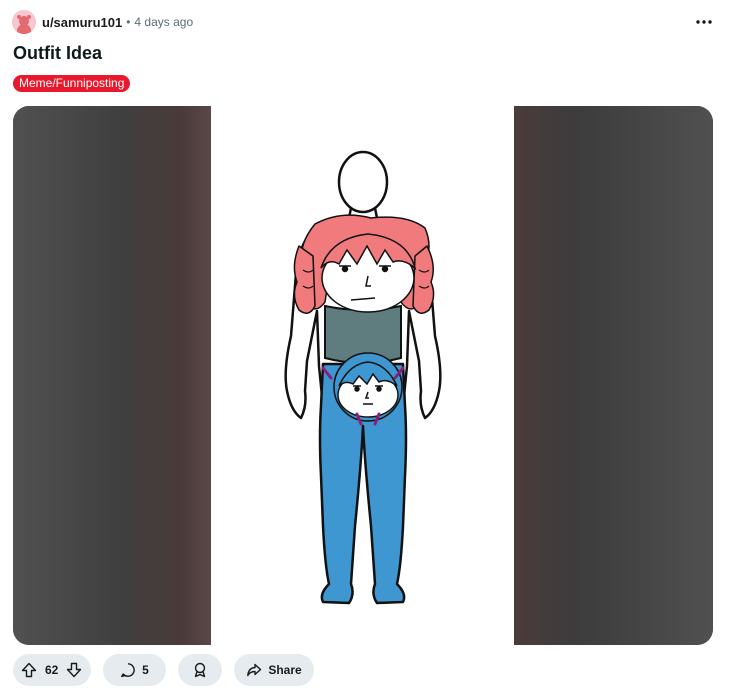  I want to click on post-header: u/samuru101 • 4 days ago, so click(102, 22).